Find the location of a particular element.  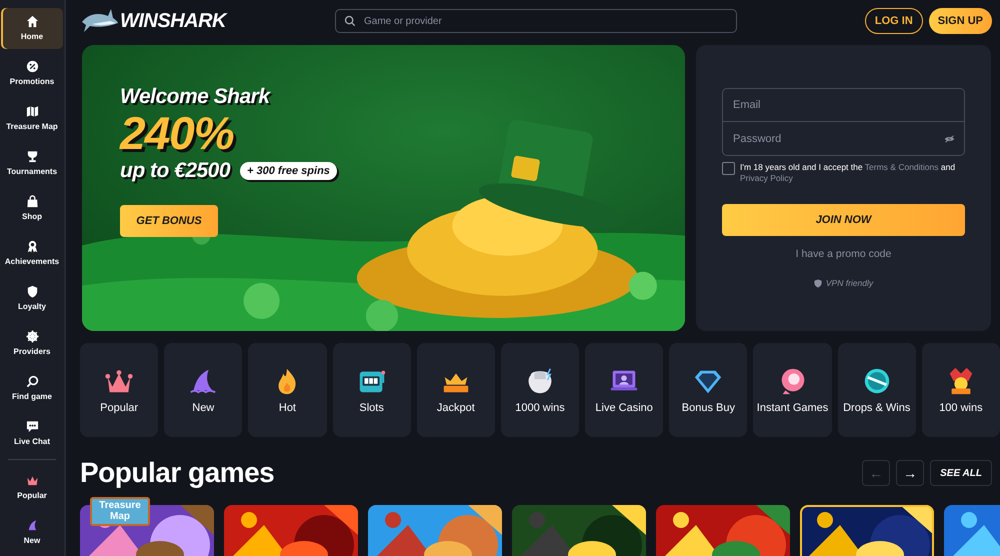

get-bonus-button: GET BONUS is located at coordinates (169, 221).